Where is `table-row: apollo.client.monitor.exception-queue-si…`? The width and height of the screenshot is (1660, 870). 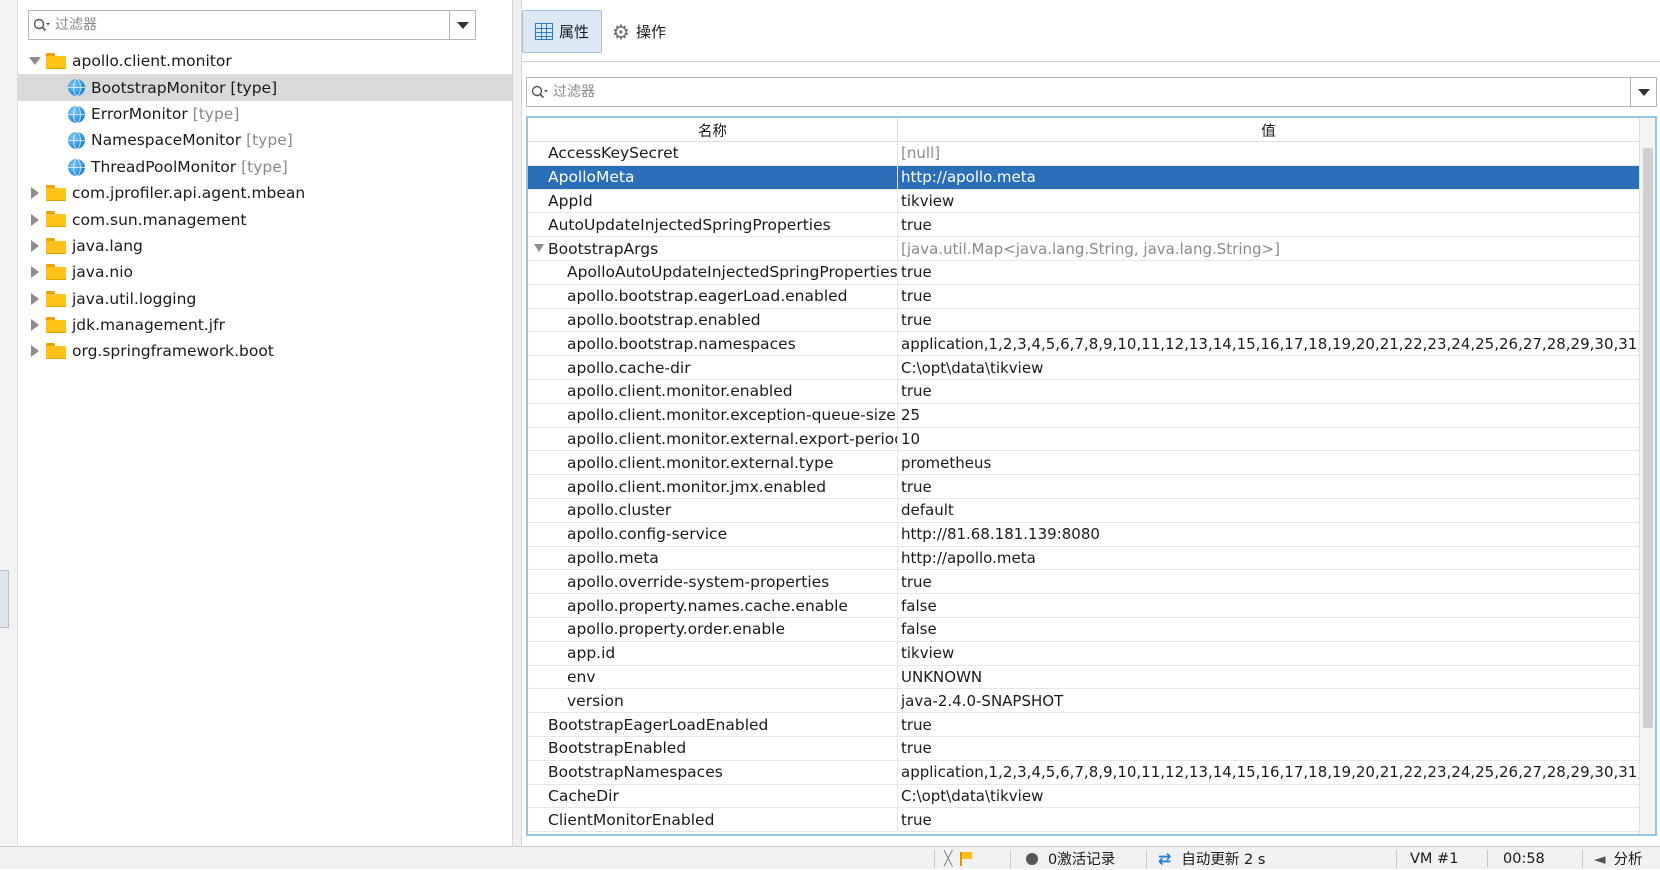
table-row: apollo.client.monitor.exception-queue-si… is located at coordinates (1083, 415).